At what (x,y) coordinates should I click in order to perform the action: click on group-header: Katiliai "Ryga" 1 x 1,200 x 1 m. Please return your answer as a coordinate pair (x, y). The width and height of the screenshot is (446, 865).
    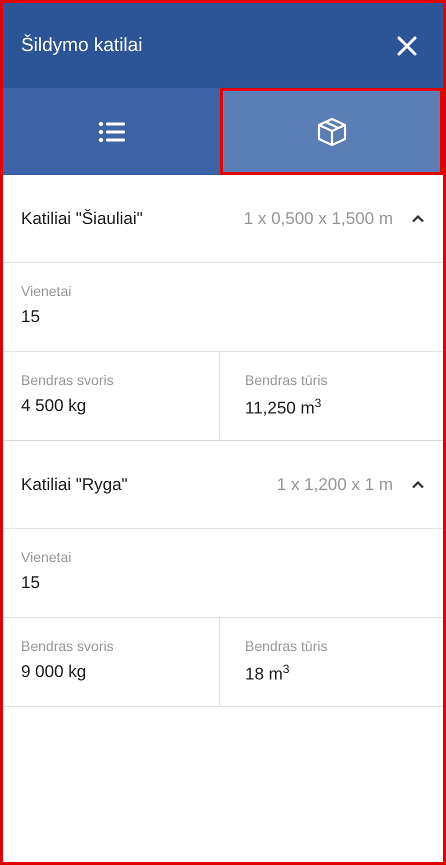
    Looking at the image, I should click on (223, 484).